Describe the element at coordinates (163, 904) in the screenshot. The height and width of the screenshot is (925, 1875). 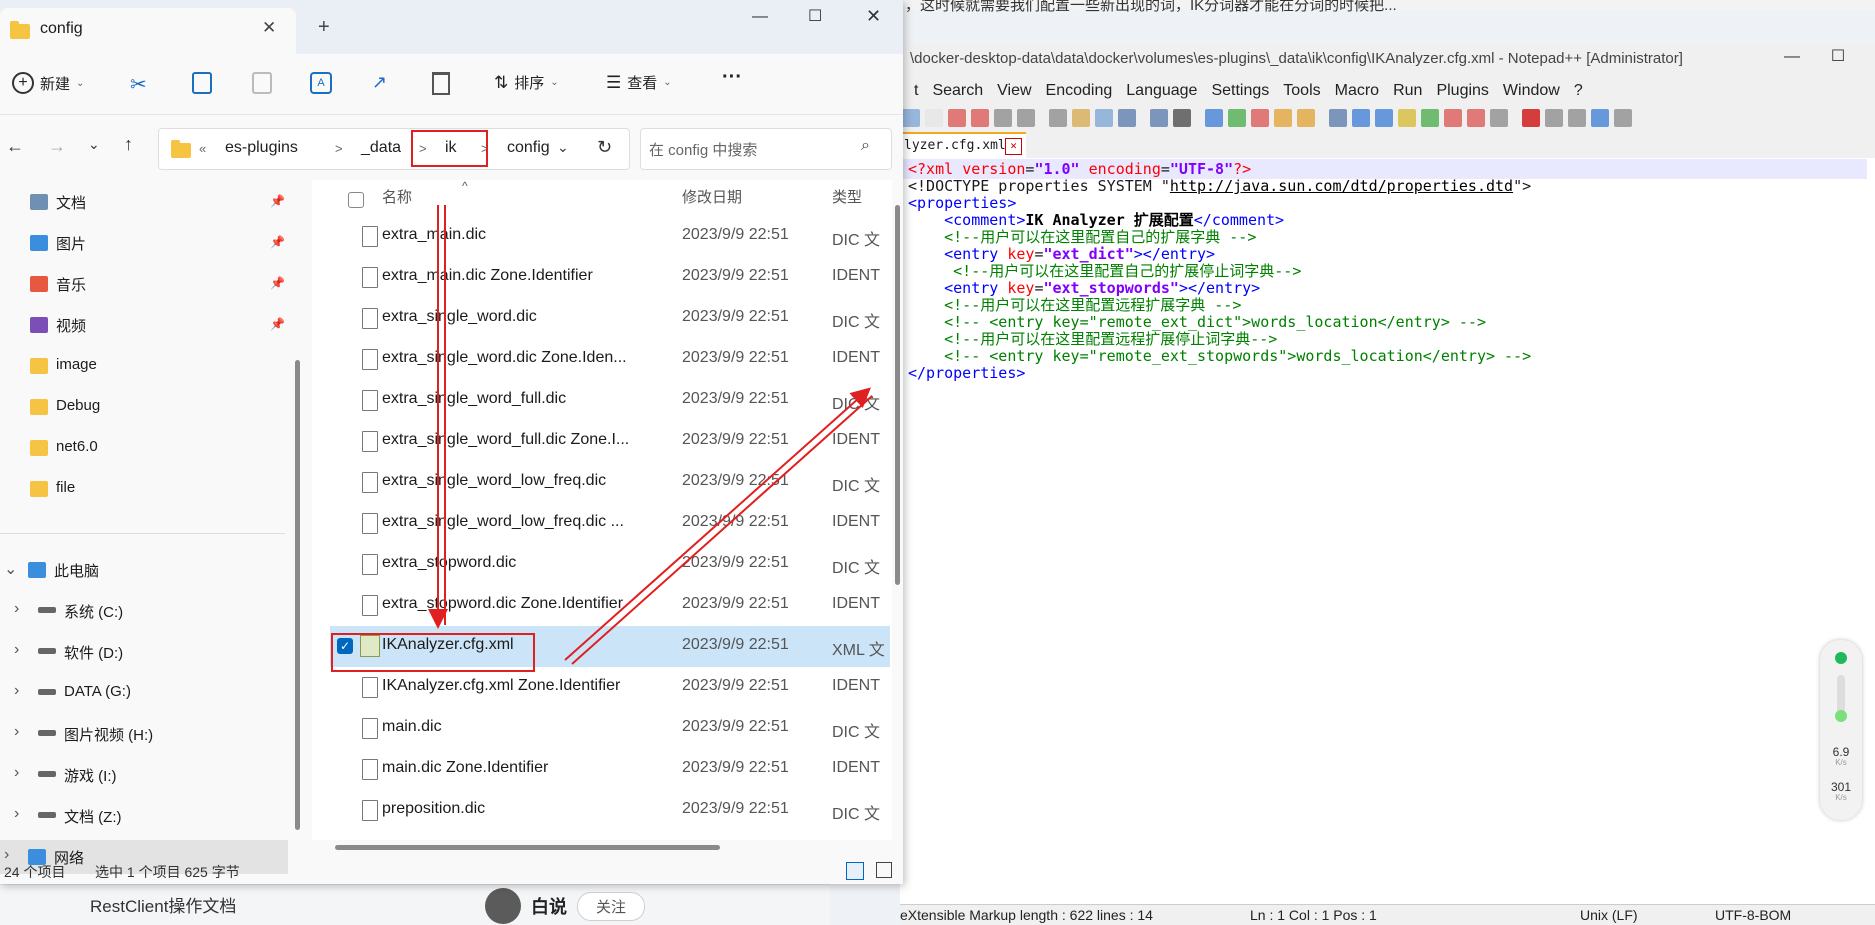
I see `doc-link: RestClient操作文档` at that location.